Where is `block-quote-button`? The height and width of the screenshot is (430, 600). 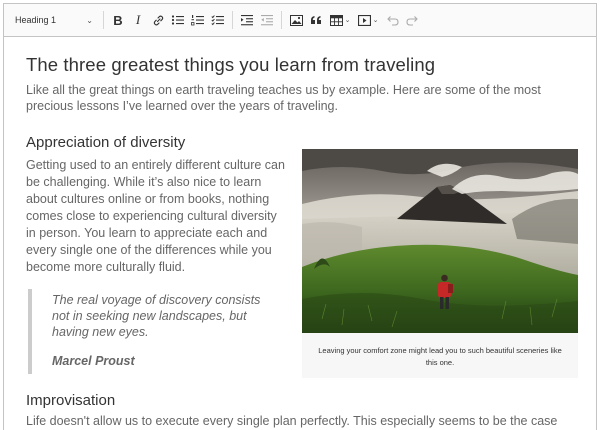
block-quote-button is located at coordinates (316, 20).